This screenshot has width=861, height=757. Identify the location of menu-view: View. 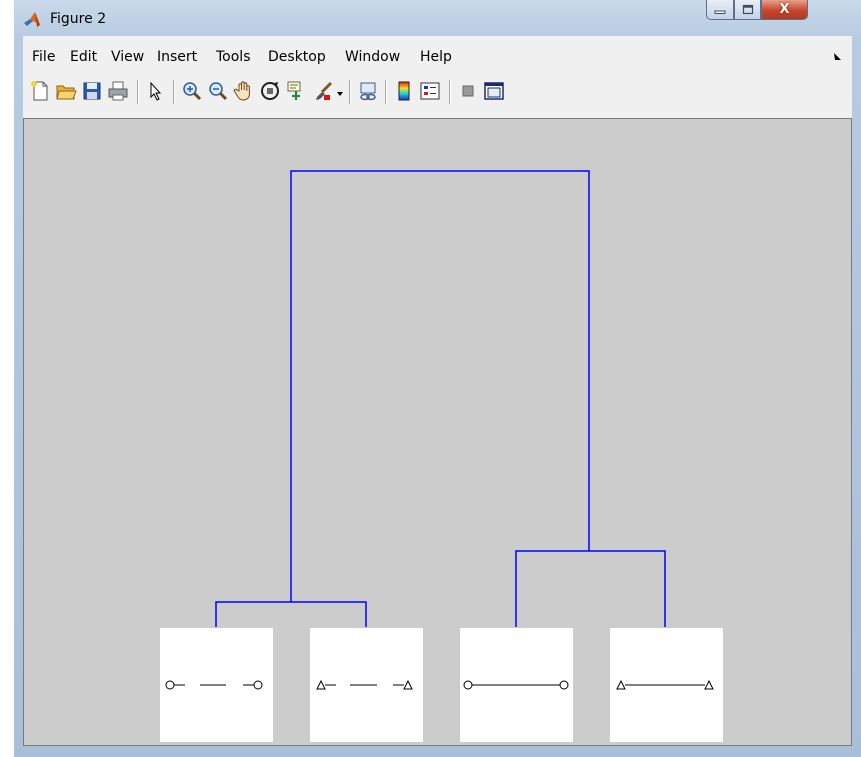
(127, 57).